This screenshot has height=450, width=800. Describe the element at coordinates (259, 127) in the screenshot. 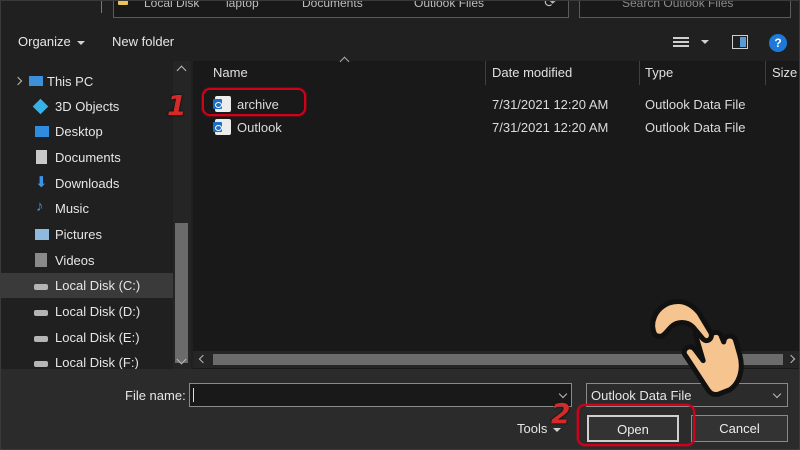

I see `file-name: Outlook` at that location.